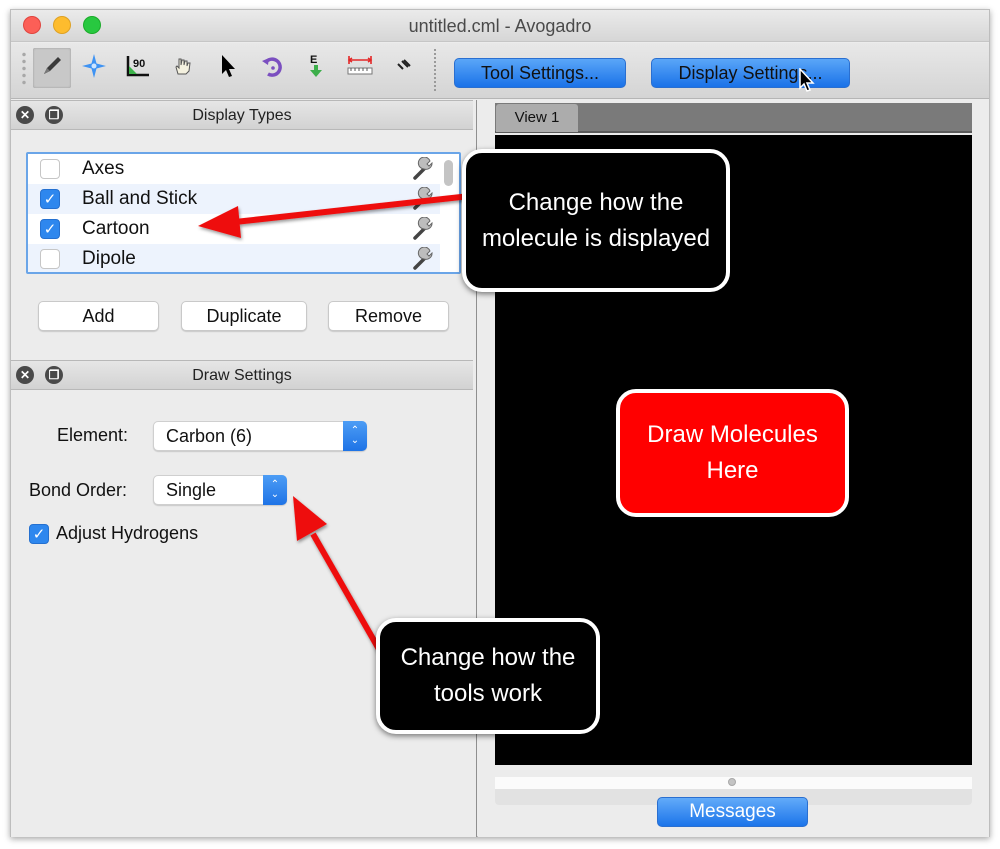  I want to click on display-types-header: ✕ ❐ Display Types, so click(242, 115).